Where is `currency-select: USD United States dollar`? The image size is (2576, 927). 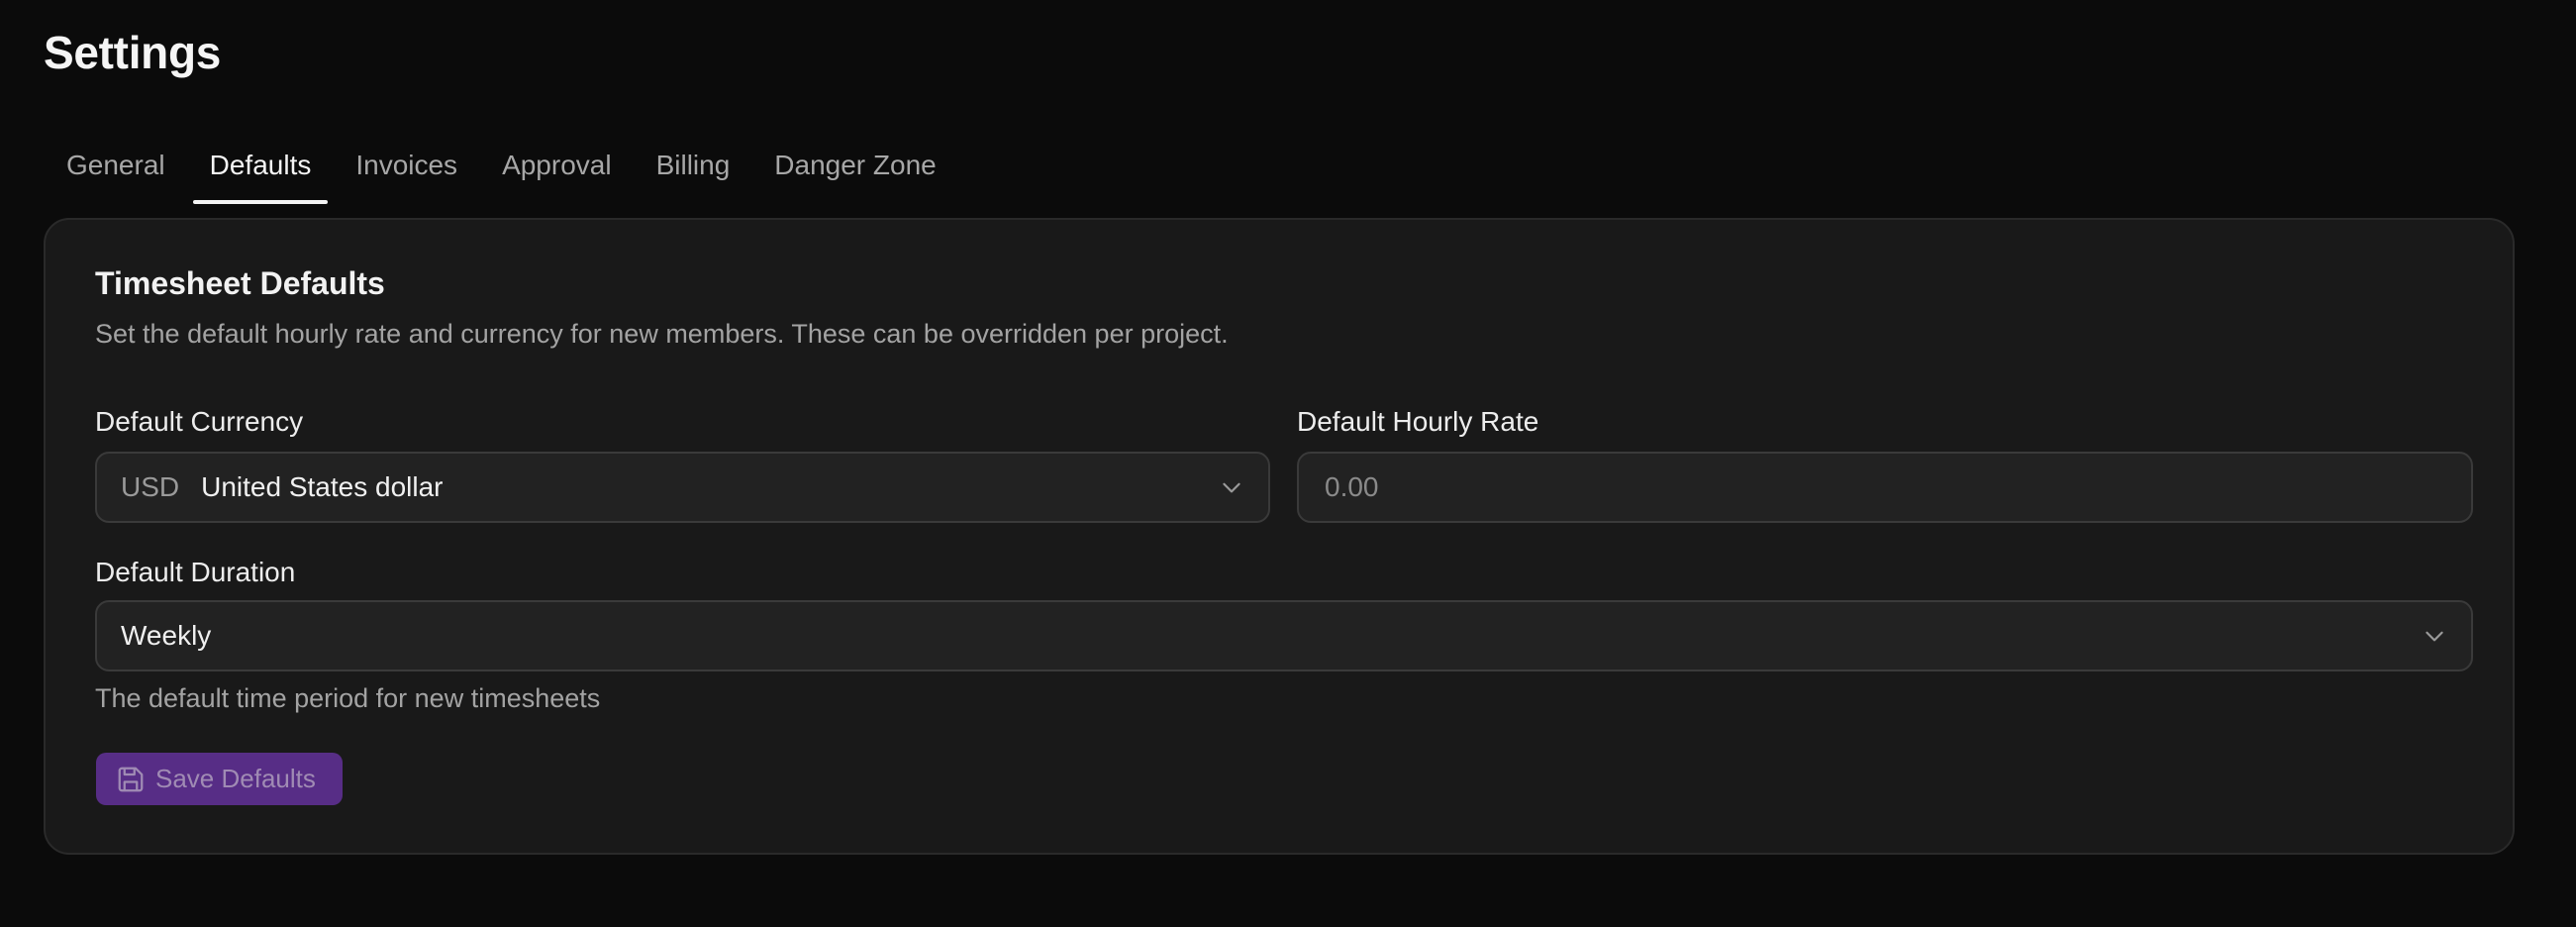
currency-select: USD United States dollar is located at coordinates (682, 488).